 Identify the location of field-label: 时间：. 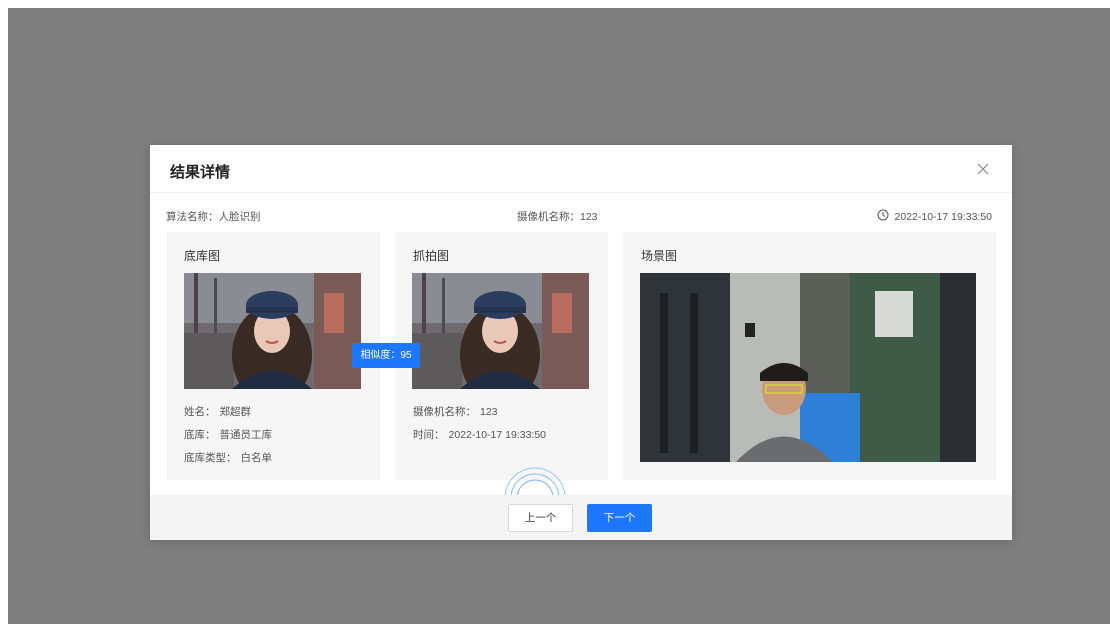
(429, 435).